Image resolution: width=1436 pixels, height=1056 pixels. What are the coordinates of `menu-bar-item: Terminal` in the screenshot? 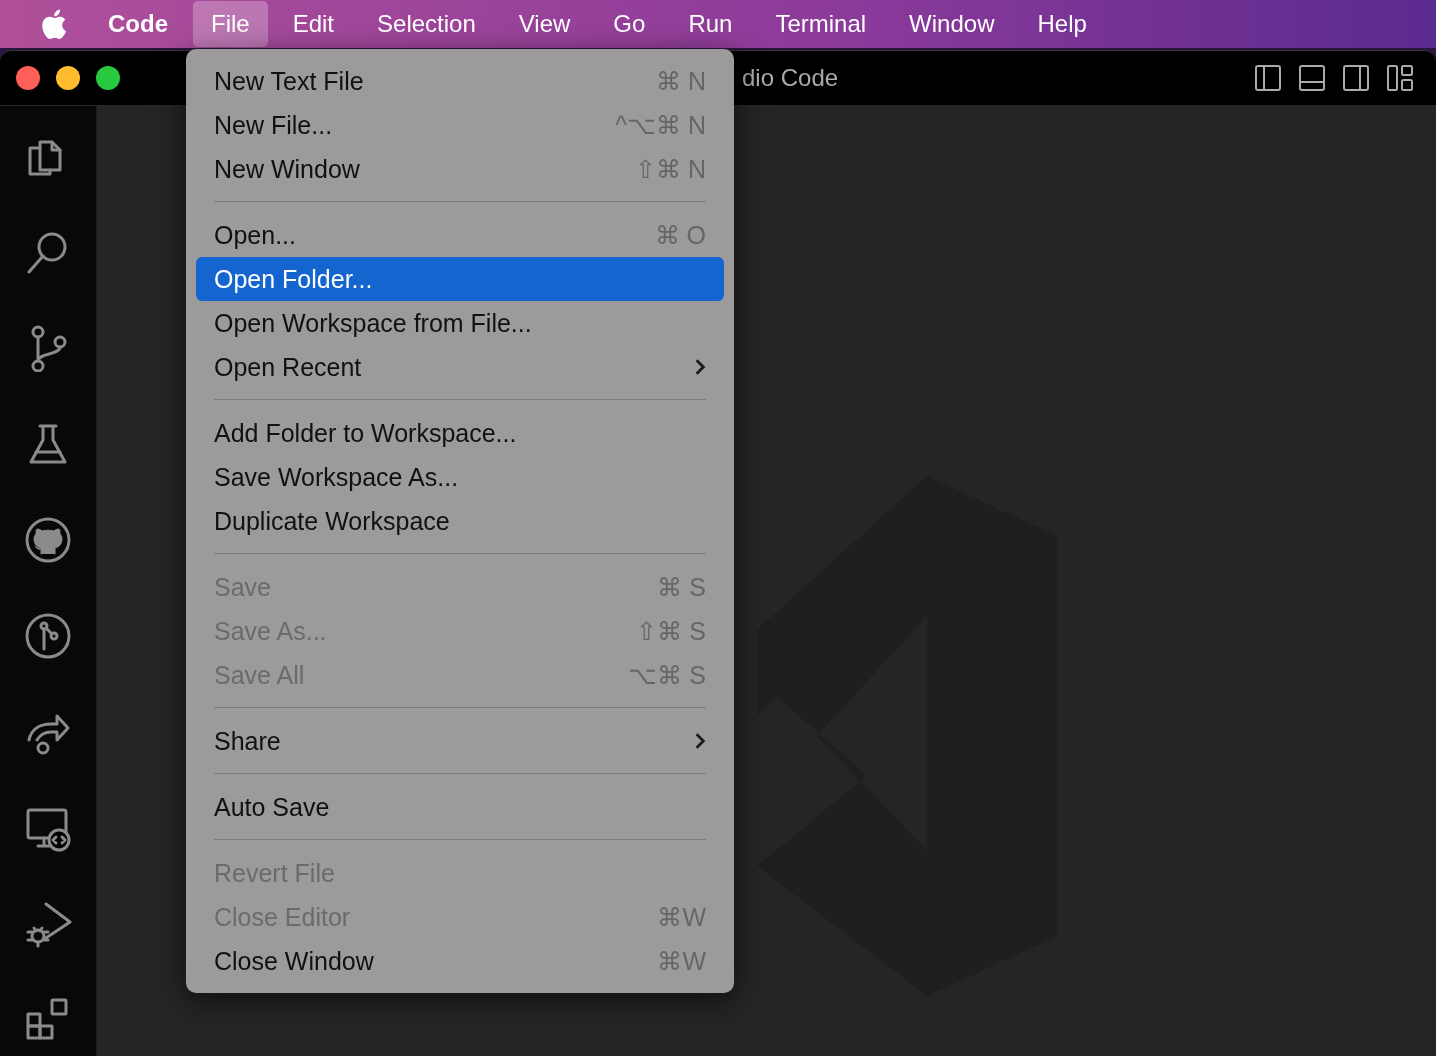 It's located at (821, 24).